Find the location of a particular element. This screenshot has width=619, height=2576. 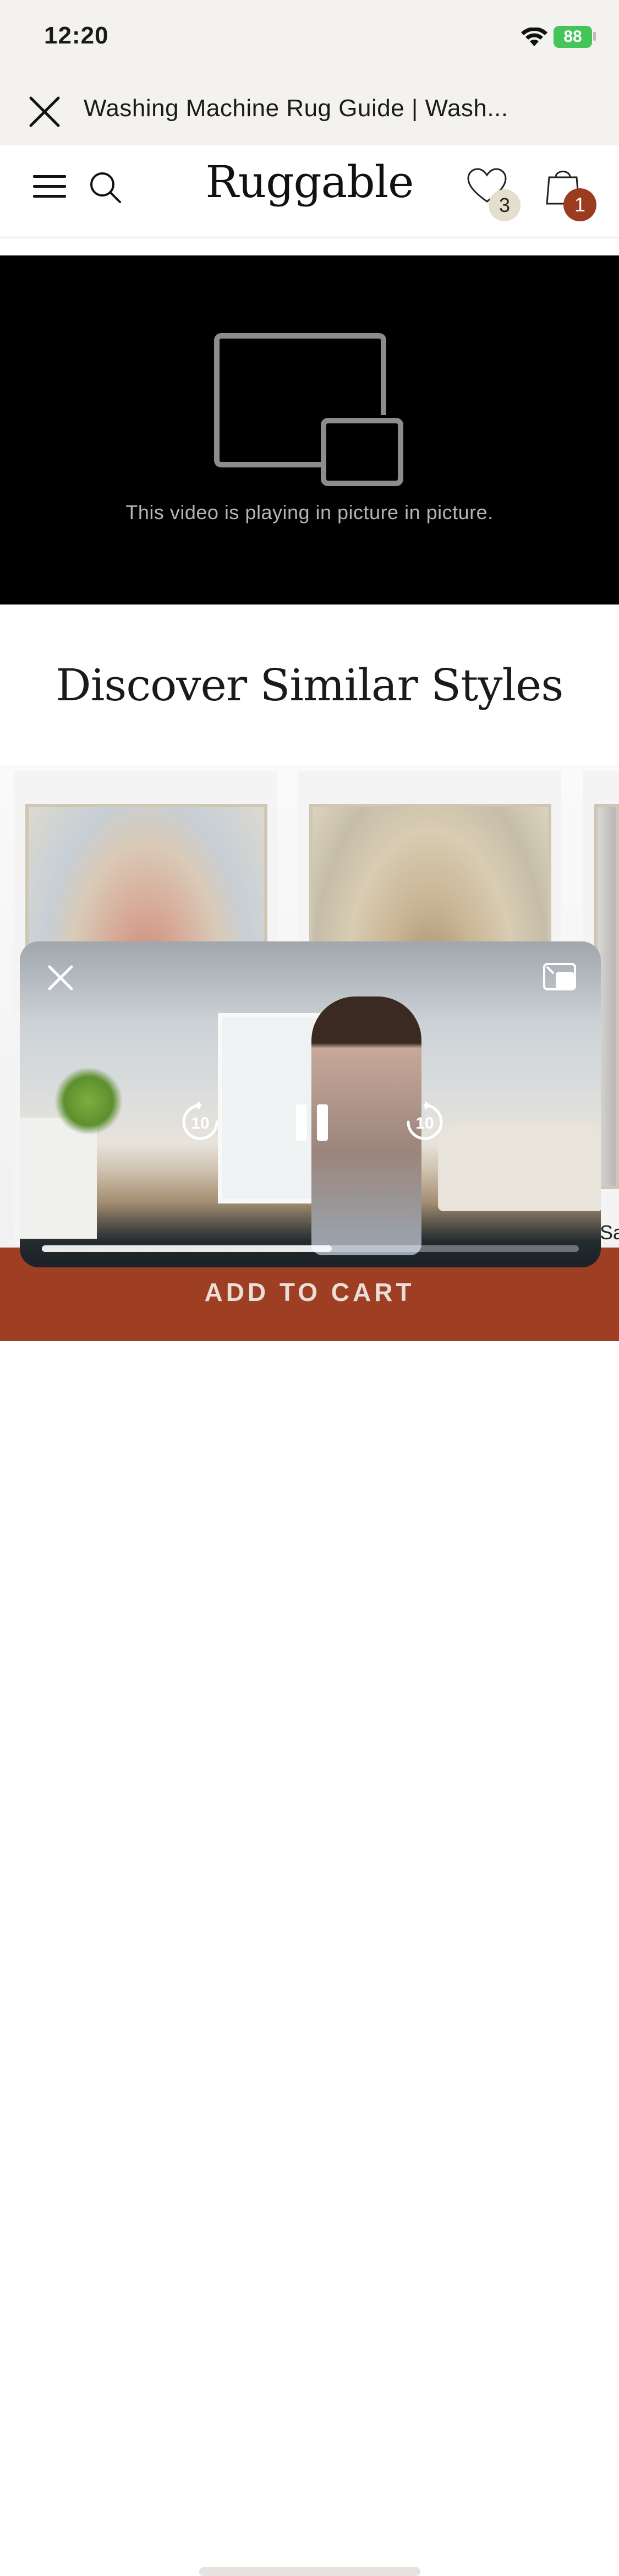

pip-progress-bar is located at coordinates (310, 1248).